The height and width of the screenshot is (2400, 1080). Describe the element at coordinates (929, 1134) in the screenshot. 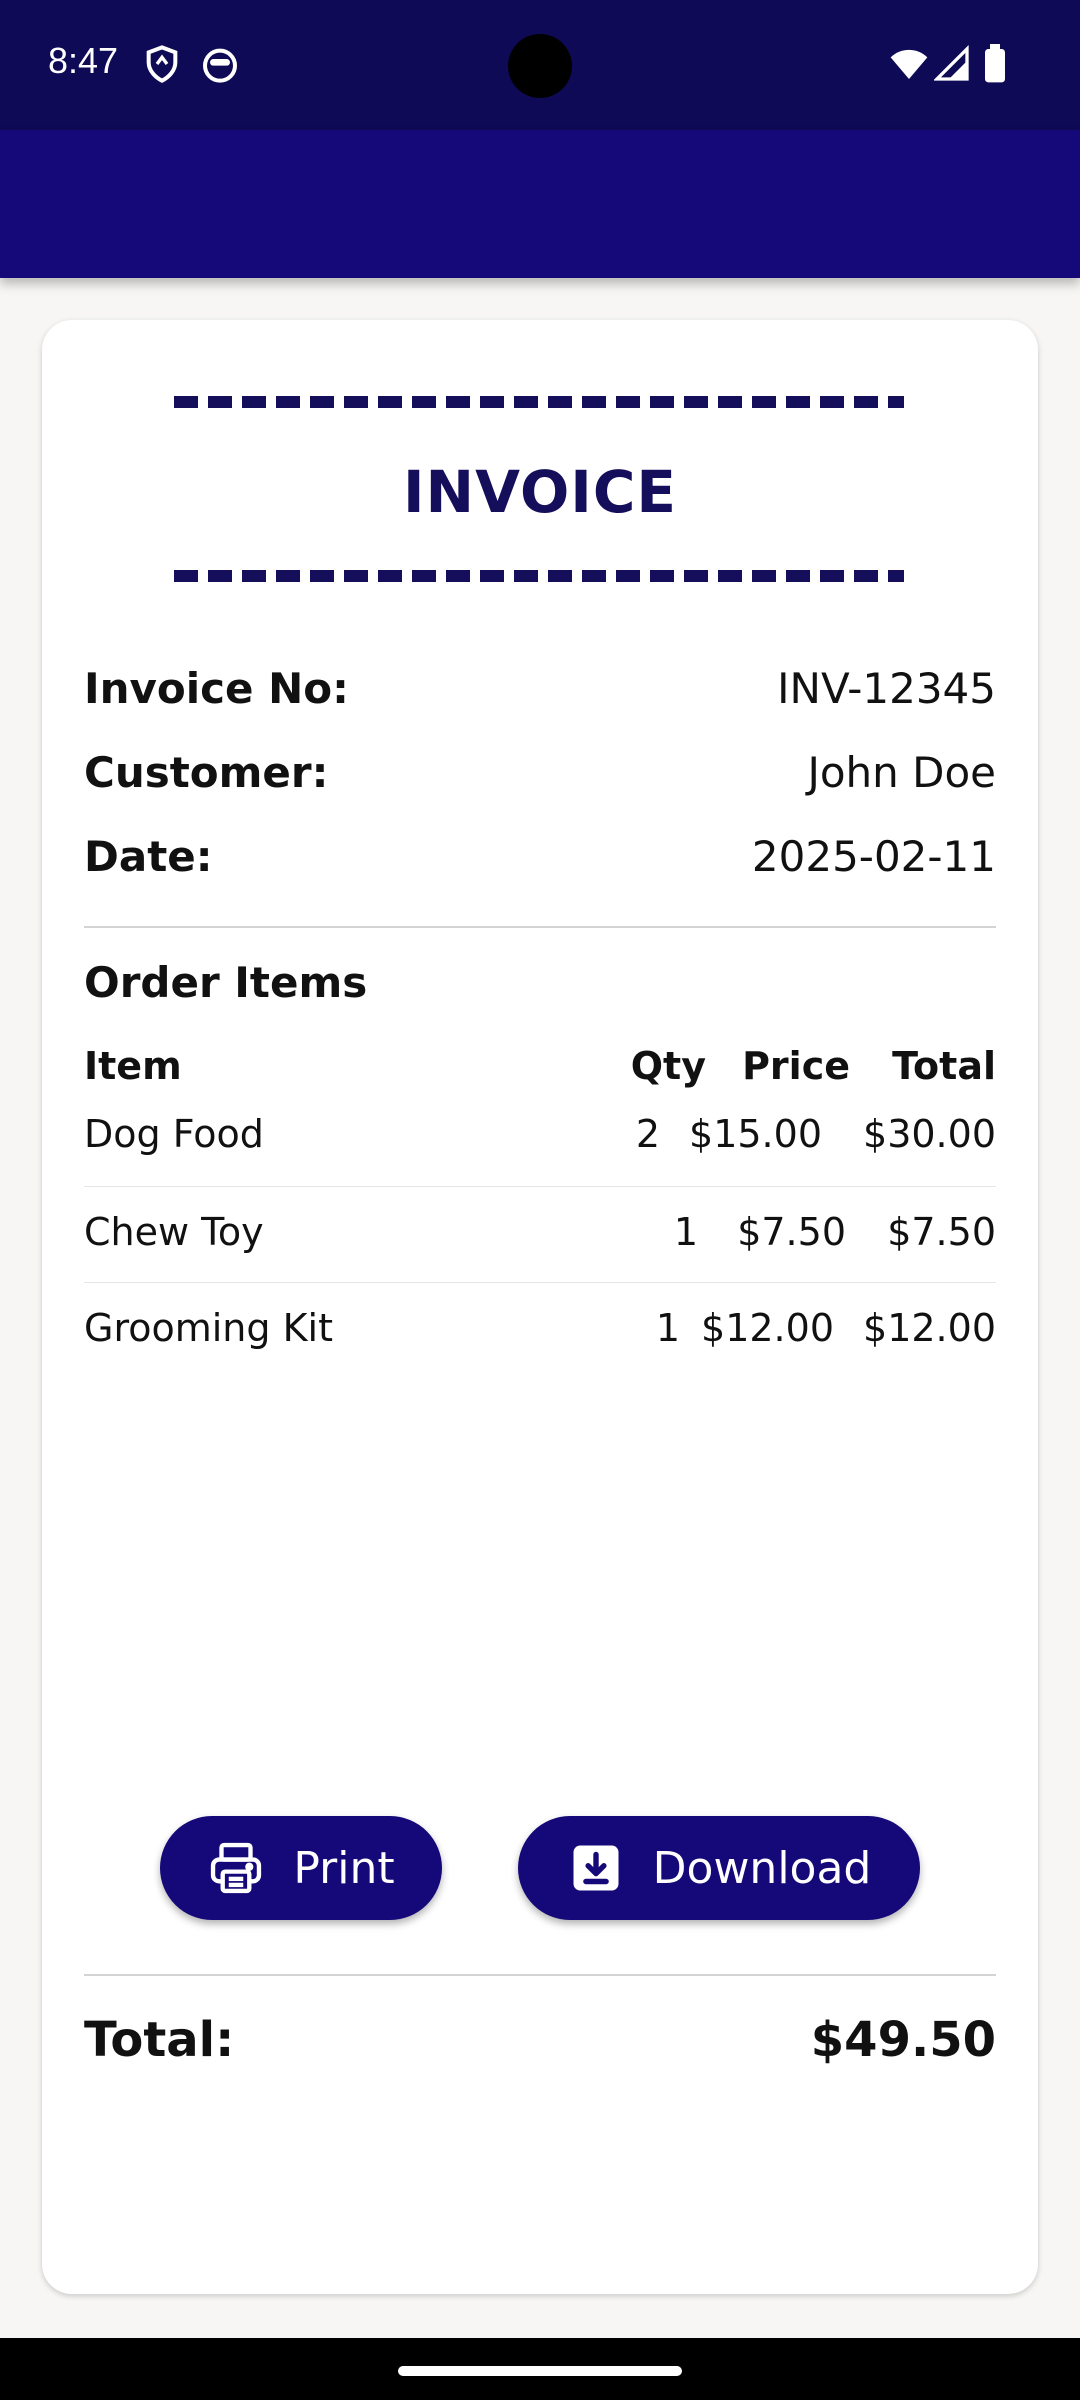

I see `item-total: $30.00` at that location.